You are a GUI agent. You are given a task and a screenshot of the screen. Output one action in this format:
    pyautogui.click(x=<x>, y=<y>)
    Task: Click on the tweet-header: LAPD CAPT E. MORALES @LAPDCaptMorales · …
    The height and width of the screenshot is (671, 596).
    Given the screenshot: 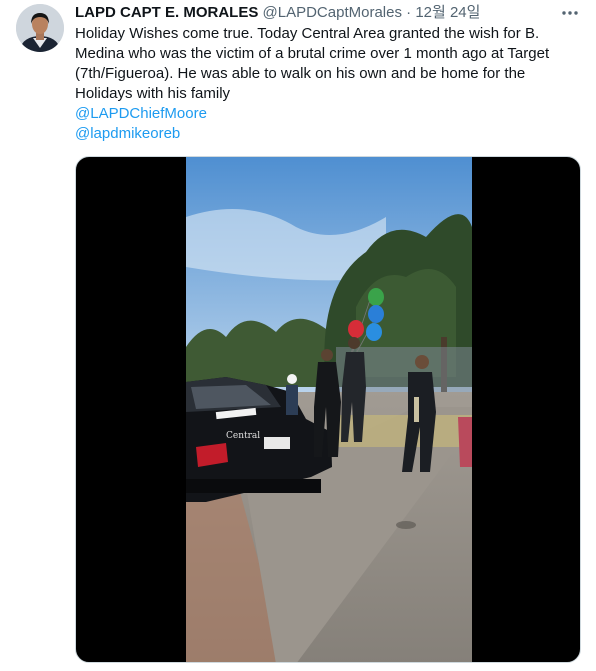 What is the action you would take?
    pyautogui.click(x=330, y=14)
    